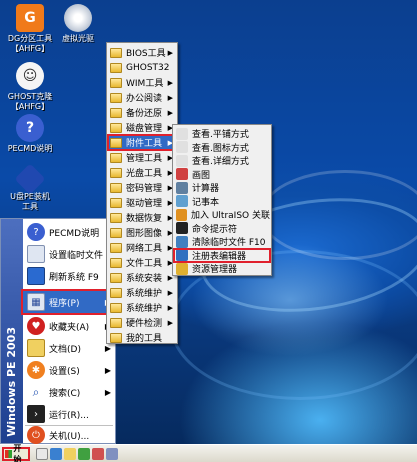 This screenshot has width=417, height=462. I want to click on programs-menu-item: 磁盘管理 ▶, so click(142, 127).